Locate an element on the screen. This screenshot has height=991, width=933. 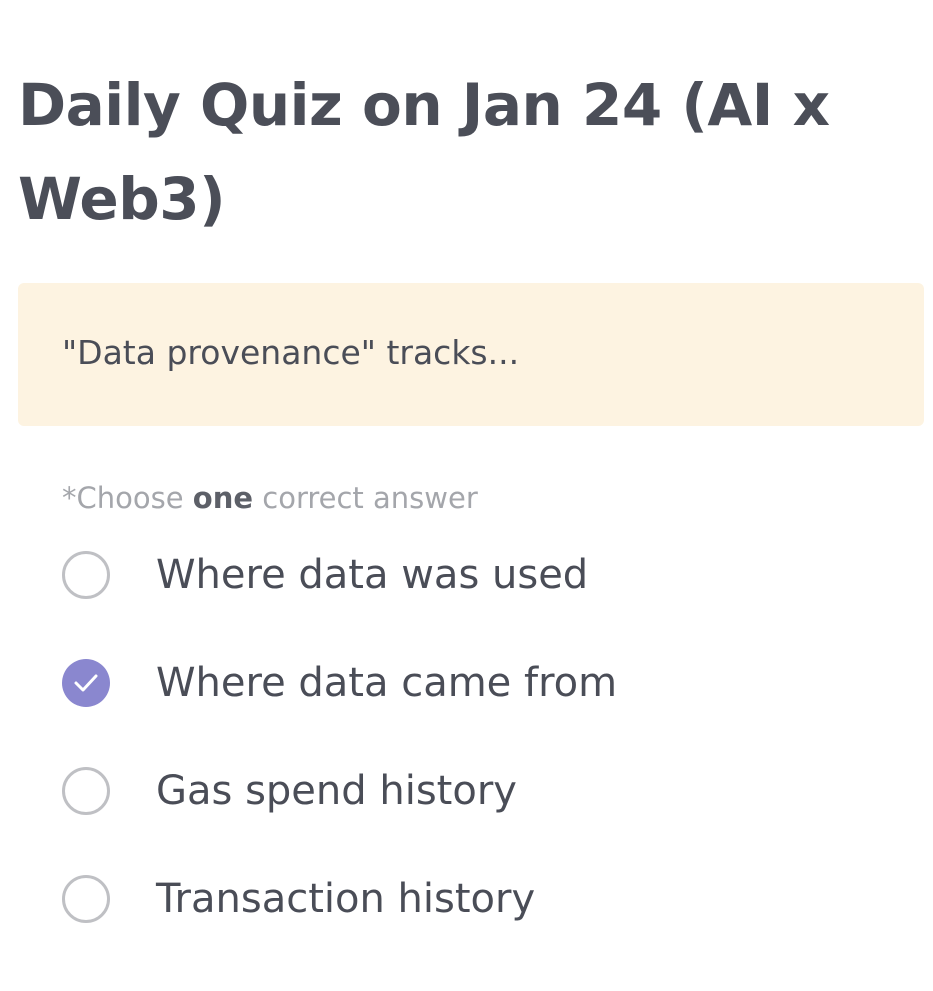
answer-option-where-data-was-used: Where data was used is located at coordinates (472, 576).